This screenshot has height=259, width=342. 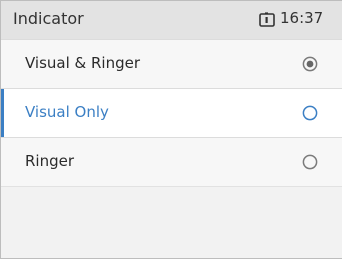 What do you see at coordinates (67, 112) in the screenshot?
I see `option-label: Visual Only` at bounding box center [67, 112].